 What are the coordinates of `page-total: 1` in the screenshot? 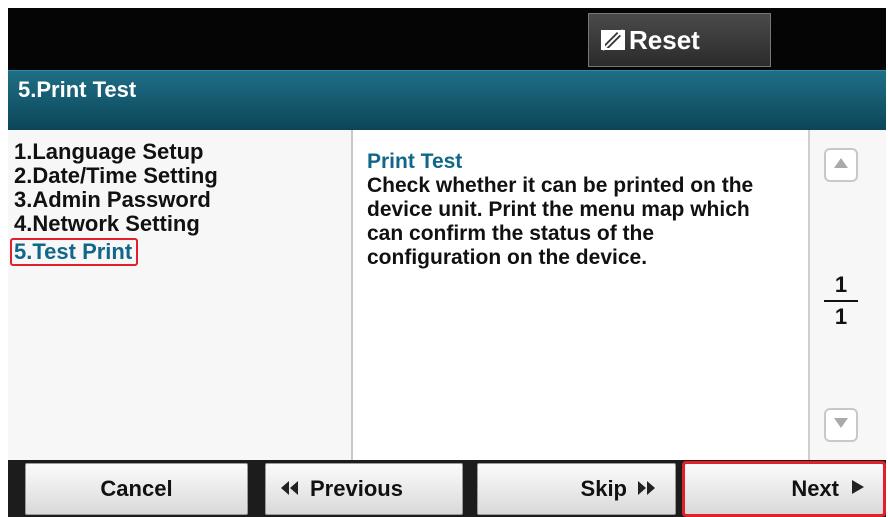 It's located at (841, 316).